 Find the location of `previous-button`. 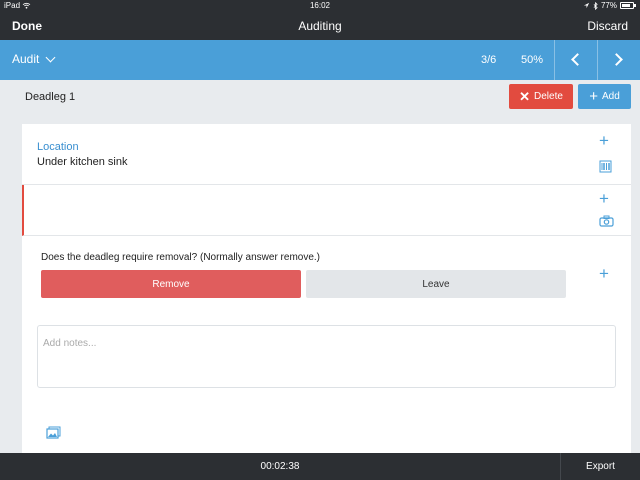

previous-button is located at coordinates (575, 60).